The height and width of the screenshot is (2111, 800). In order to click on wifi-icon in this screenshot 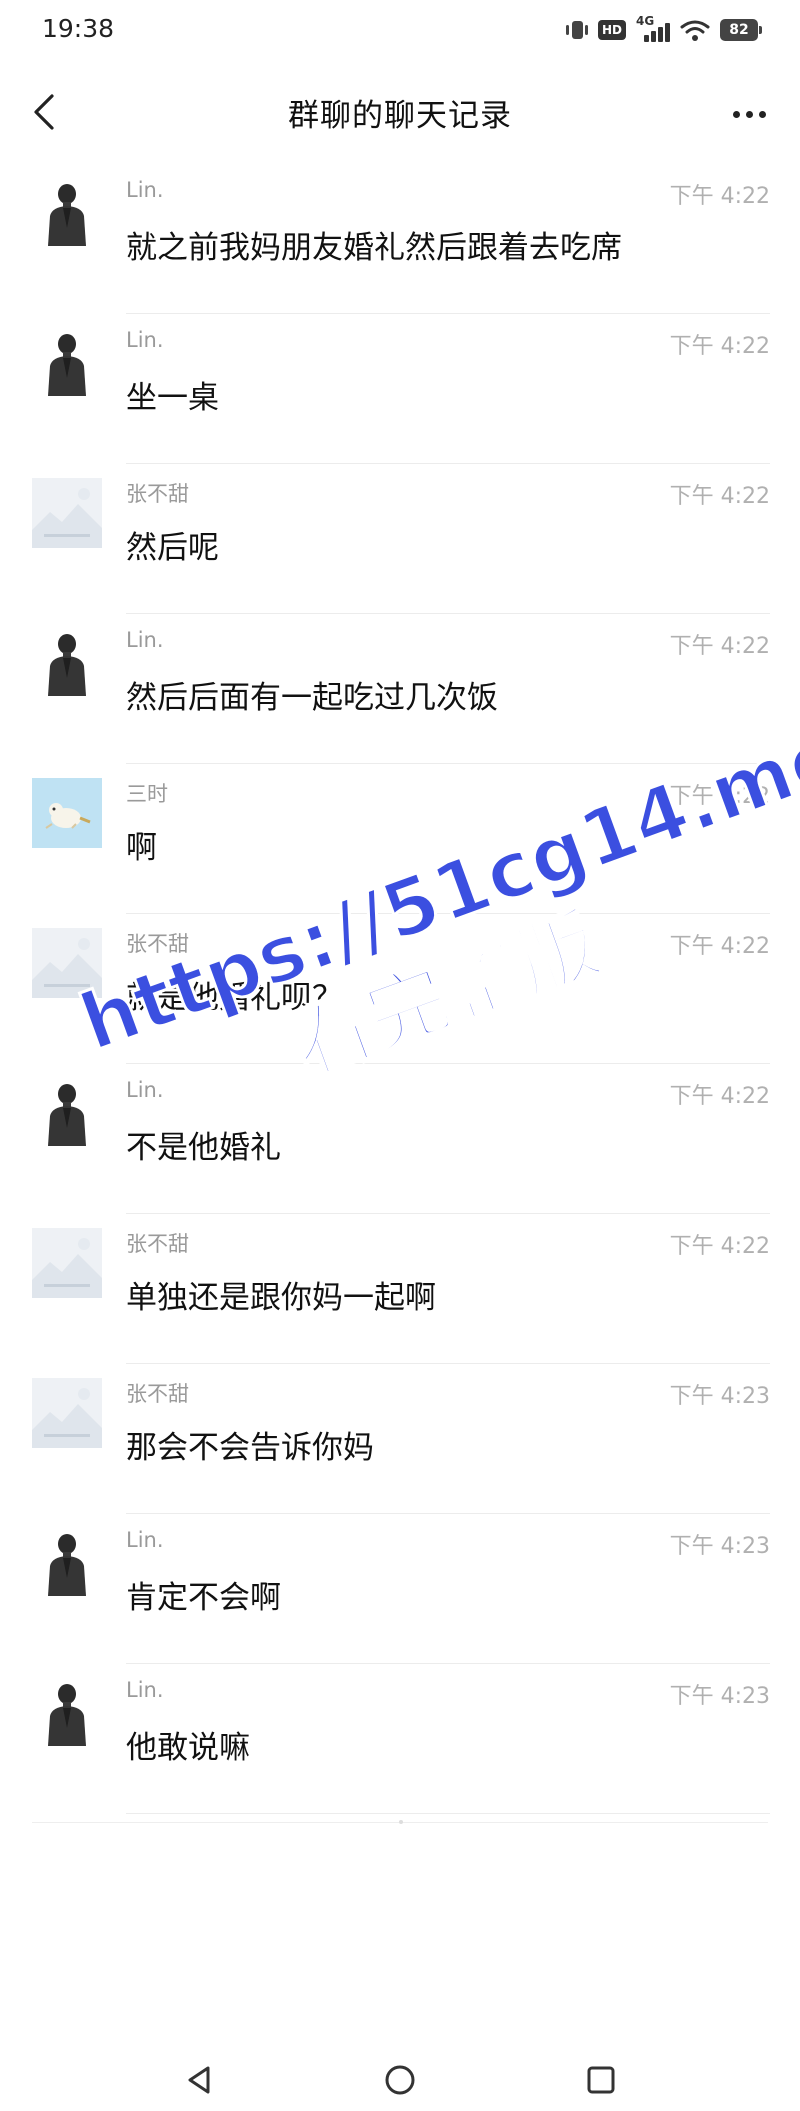, I will do `click(695, 30)`.